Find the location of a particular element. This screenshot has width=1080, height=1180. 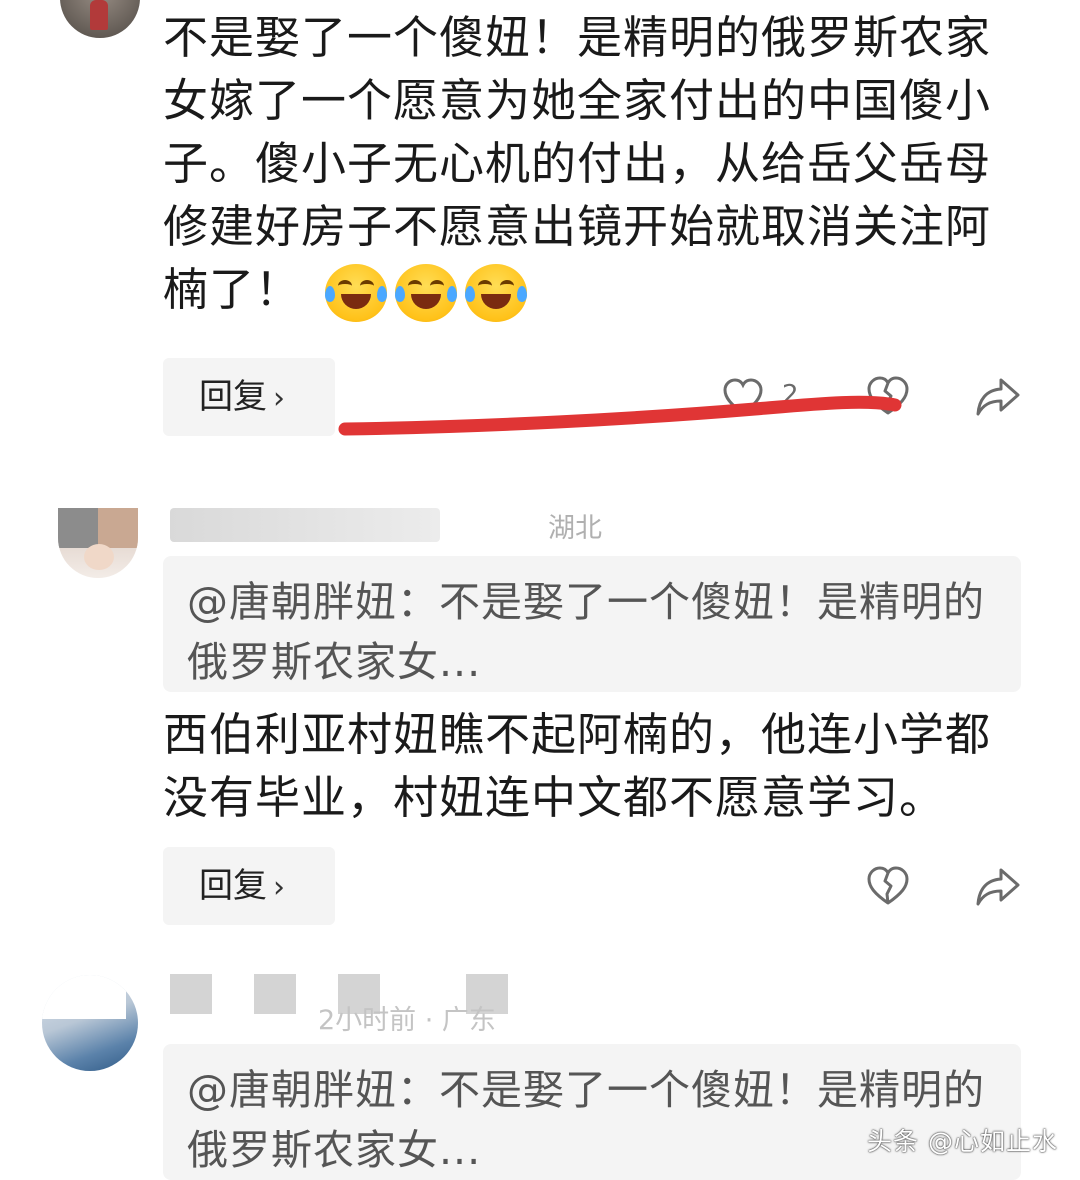

comment-meta: 湖北 is located at coordinates (575, 528).